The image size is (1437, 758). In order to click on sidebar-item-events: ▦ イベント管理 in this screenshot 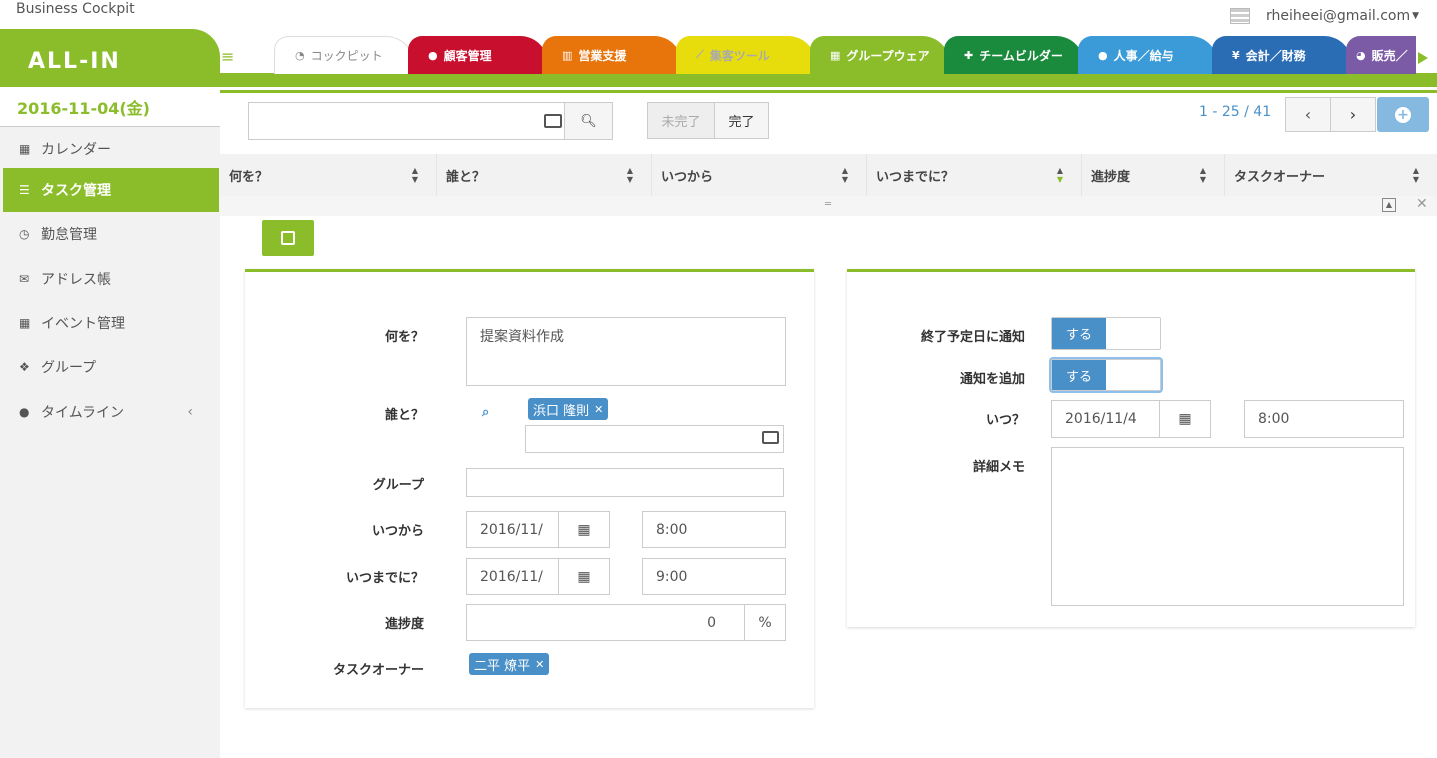, I will do `click(111, 323)`.